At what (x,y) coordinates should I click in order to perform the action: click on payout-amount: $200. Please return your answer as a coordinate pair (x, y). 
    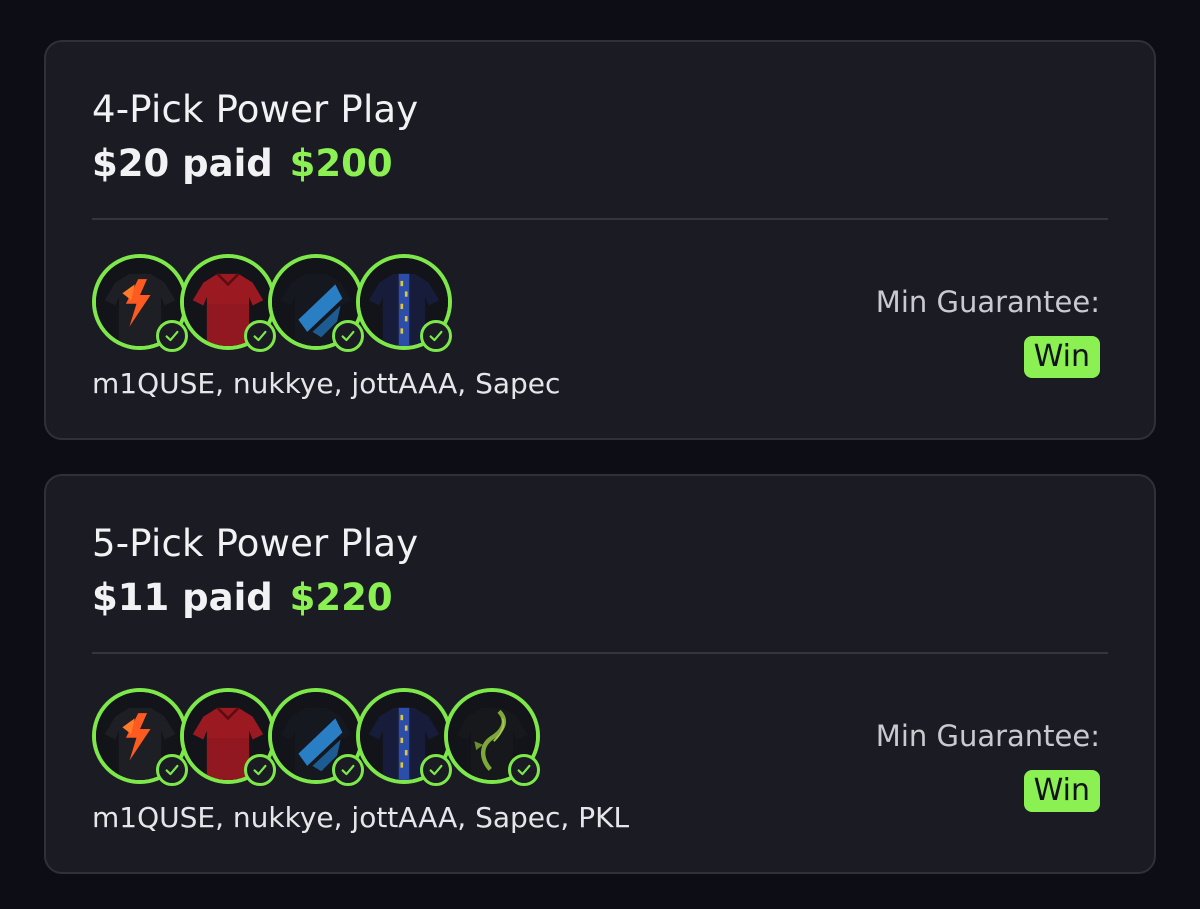
    Looking at the image, I should click on (341, 163).